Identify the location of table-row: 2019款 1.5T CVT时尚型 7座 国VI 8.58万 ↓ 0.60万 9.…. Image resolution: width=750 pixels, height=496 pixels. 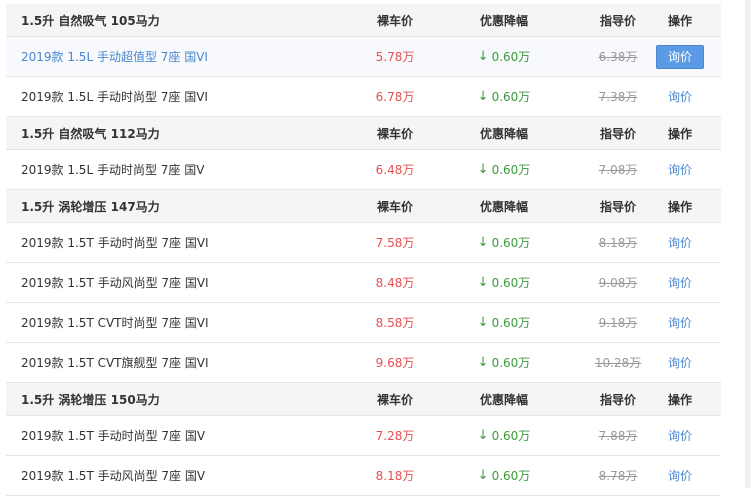
(363, 323).